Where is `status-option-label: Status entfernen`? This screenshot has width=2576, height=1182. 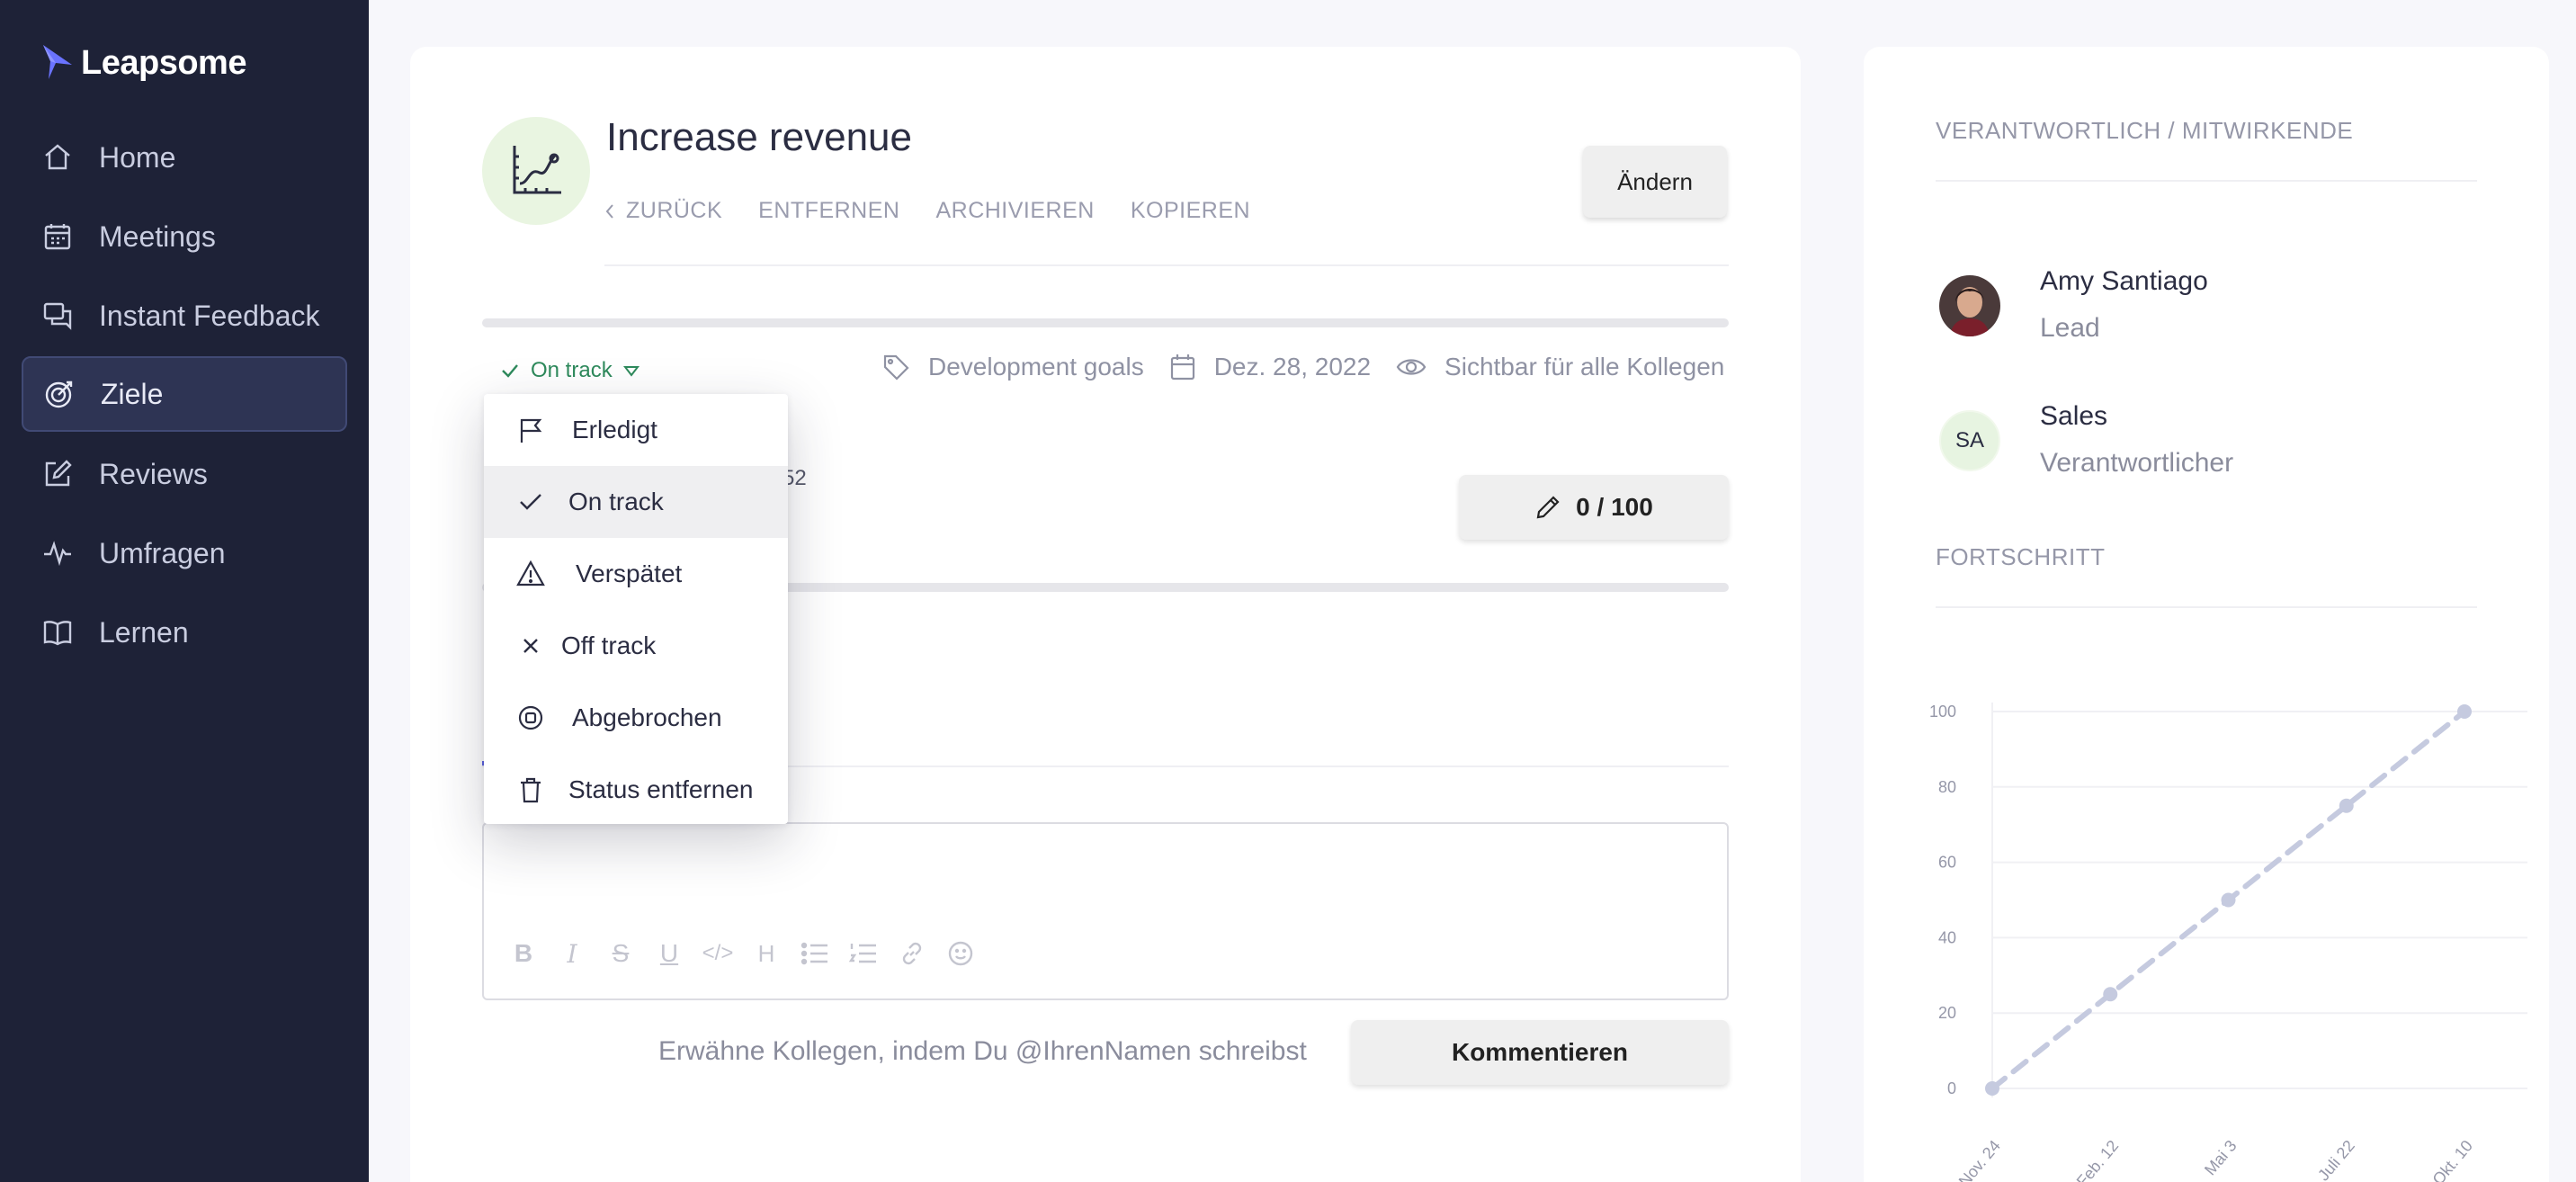
status-option-label: Status entfernen is located at coordinates (661, 789).